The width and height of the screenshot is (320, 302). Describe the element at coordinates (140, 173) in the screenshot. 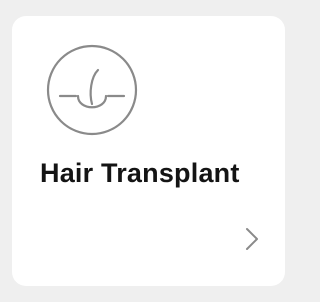

I see `card-title: Hair Transplant` at that location.